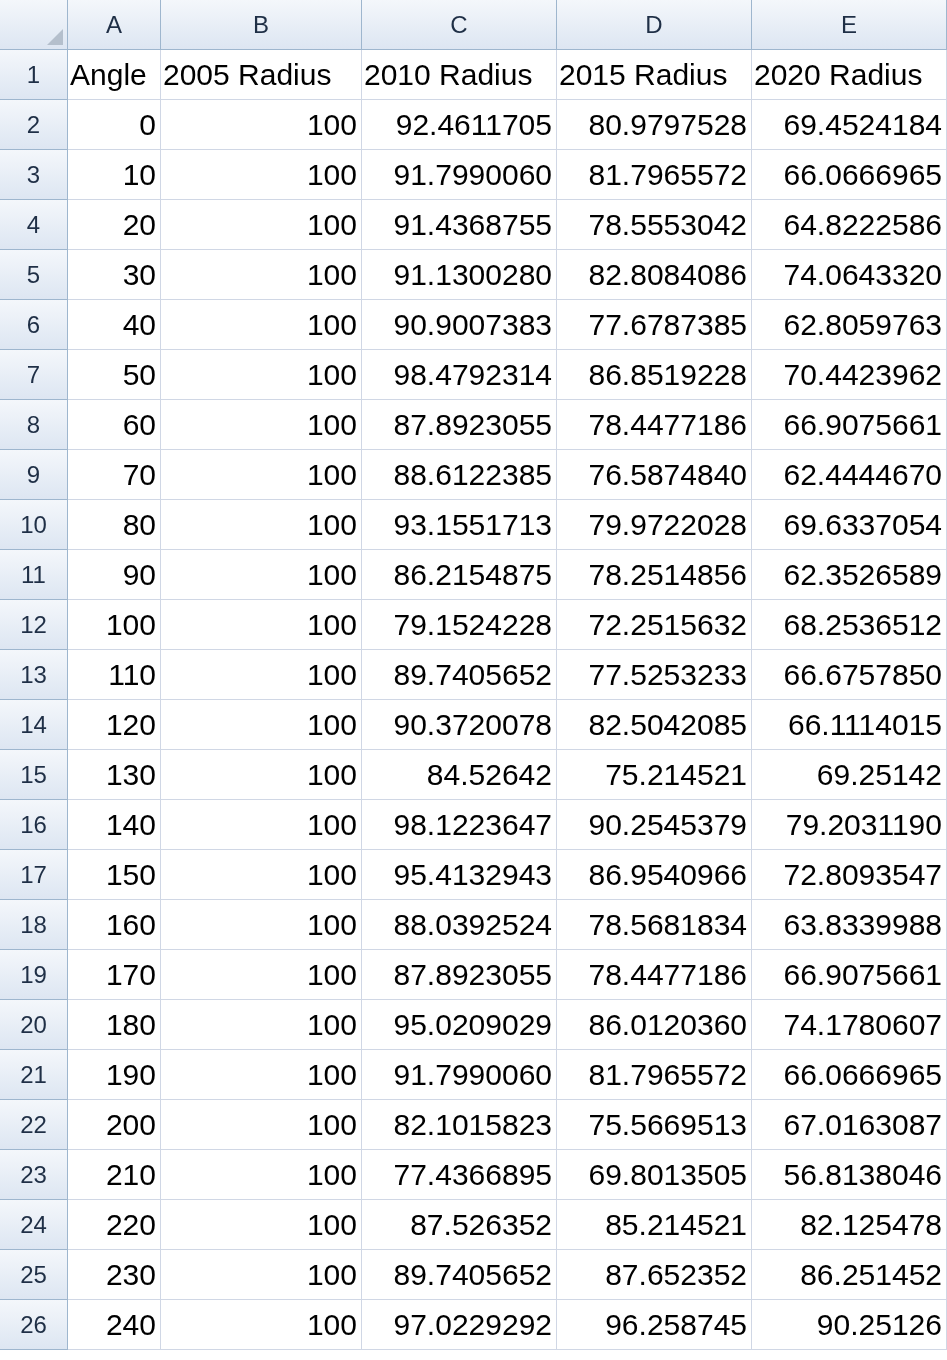 Image resolution: width=947 pixels, height=1360 pixels. I want to click on table-cell: 240, so click(114, 1325).